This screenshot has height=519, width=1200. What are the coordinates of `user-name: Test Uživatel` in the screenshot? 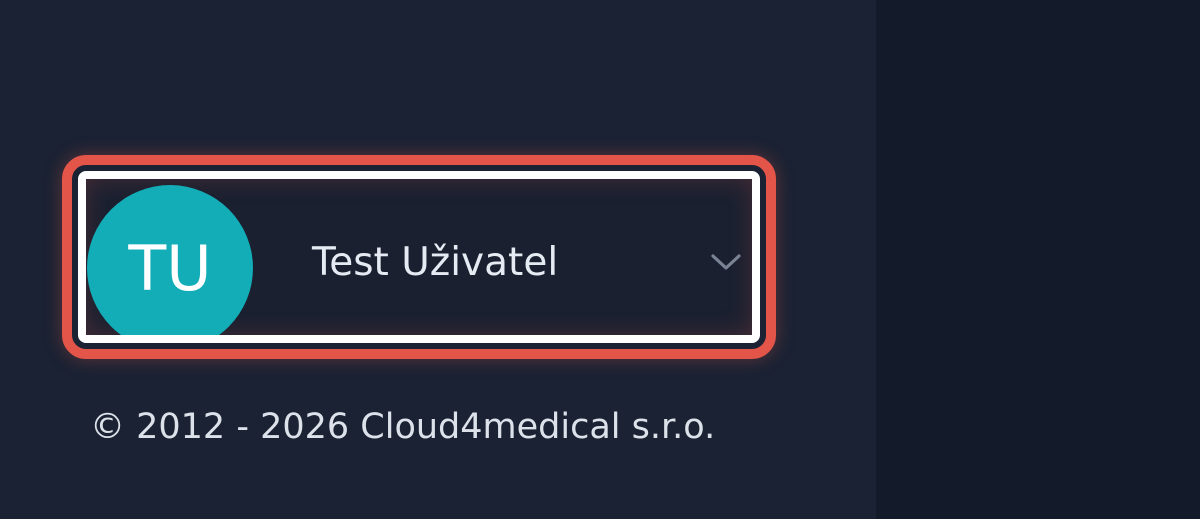 It's located at (435, 262).